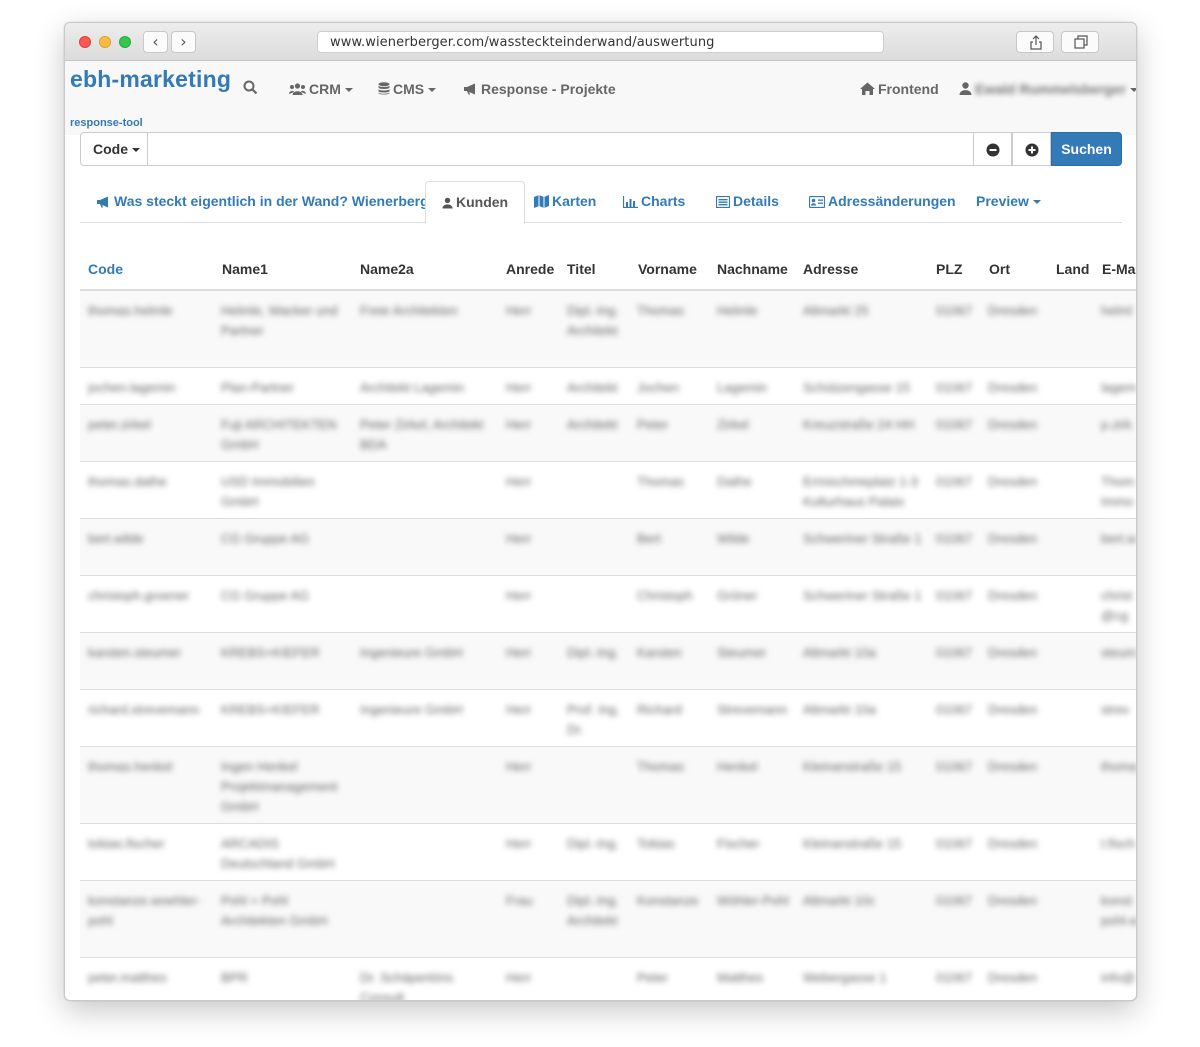  Describe the element at coordinates (752, 269) in the screenshot. I see `column-header-nachname: Nachname` at that location.